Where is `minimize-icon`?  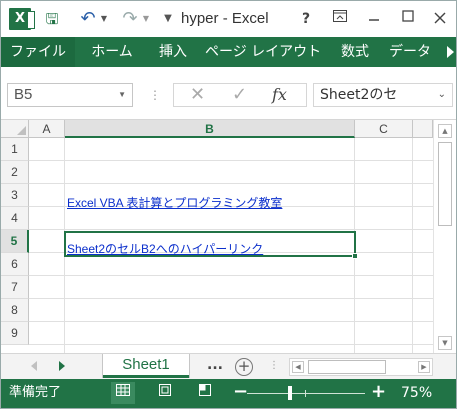 minimize-icon is located at coordinates (374, 19).